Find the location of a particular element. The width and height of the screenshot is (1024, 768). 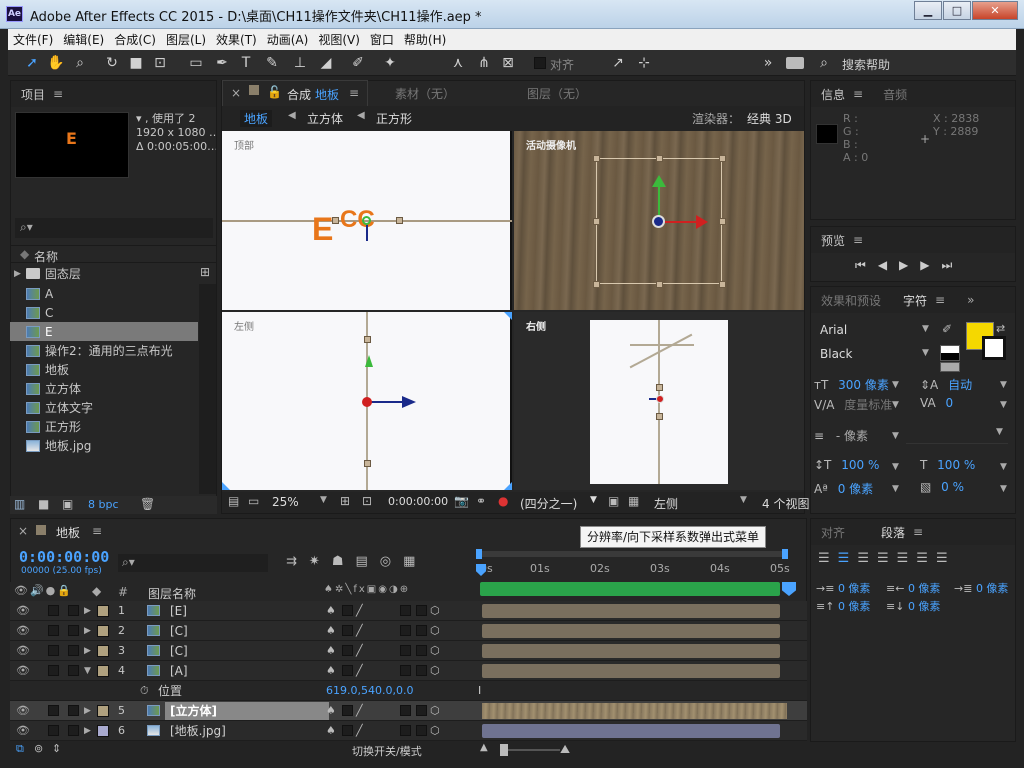

previous-frame-icon: ◀ is located at coordinates (888, 265).